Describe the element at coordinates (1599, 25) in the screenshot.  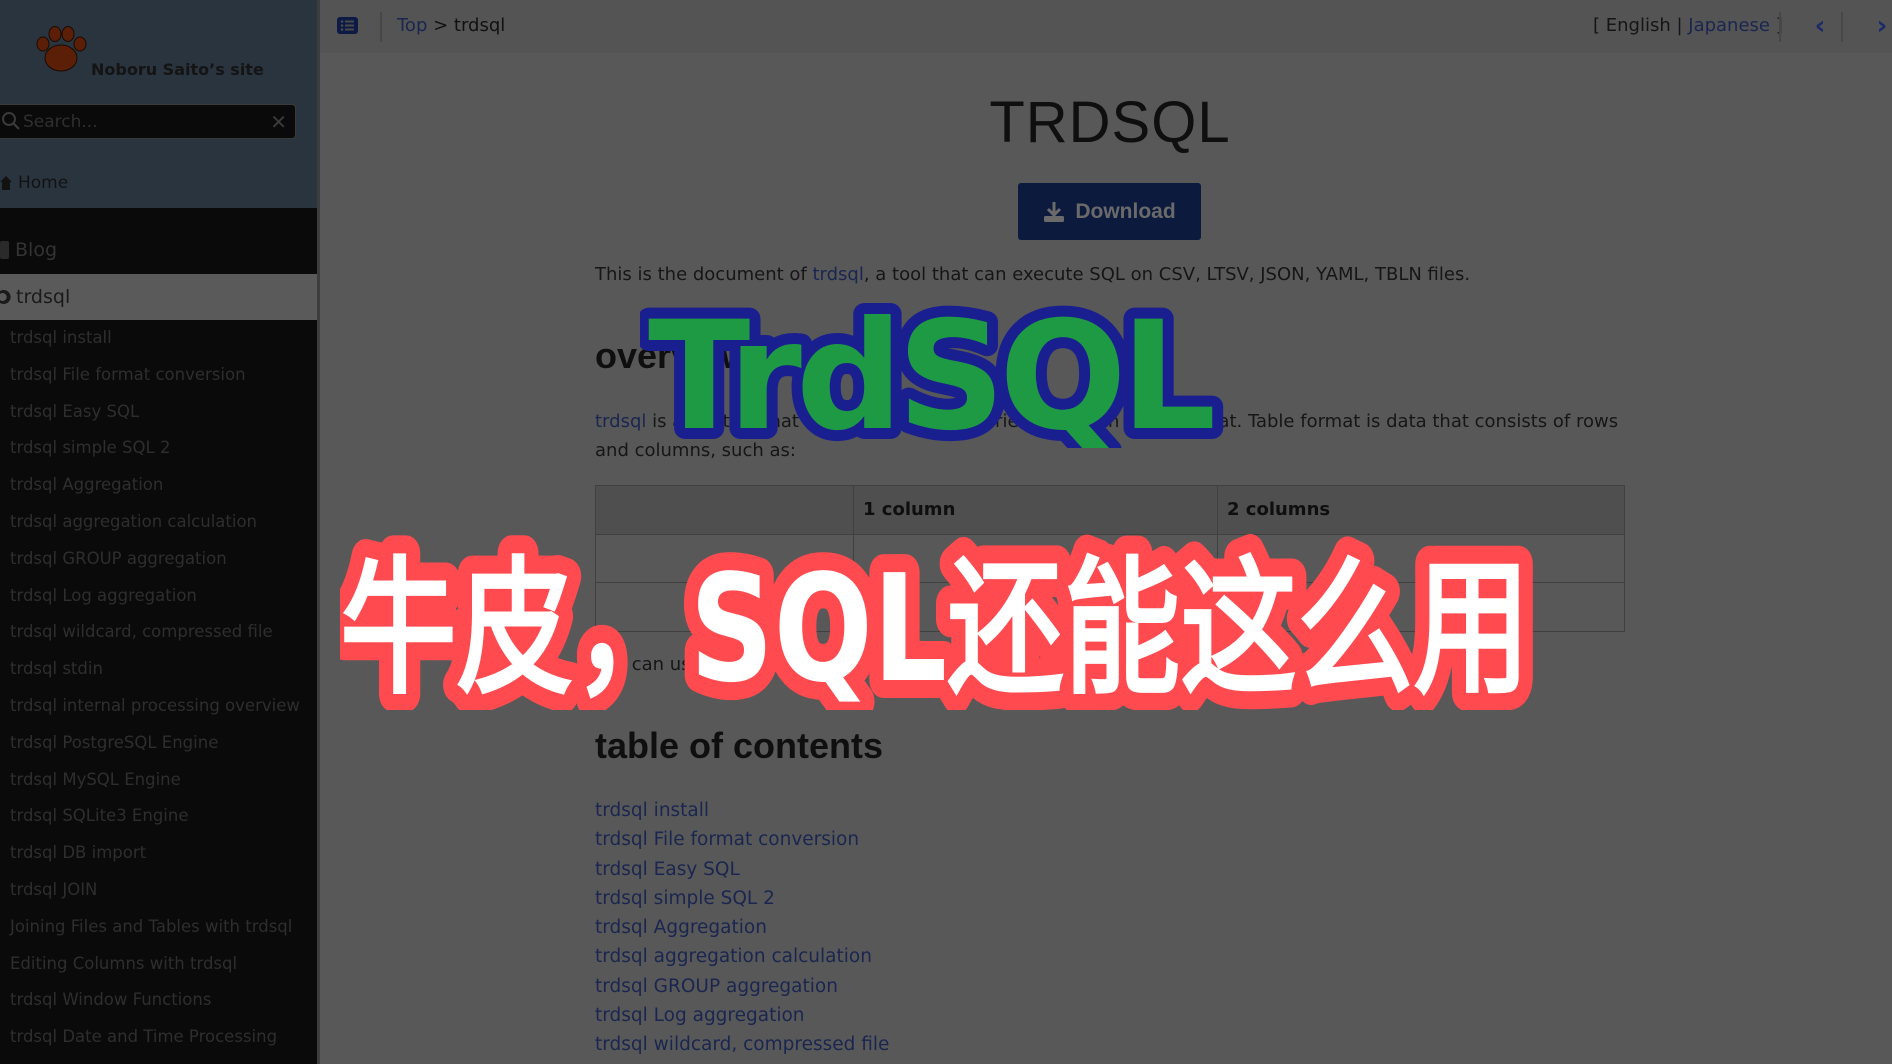
I see `lang-bracket: [` at that location.